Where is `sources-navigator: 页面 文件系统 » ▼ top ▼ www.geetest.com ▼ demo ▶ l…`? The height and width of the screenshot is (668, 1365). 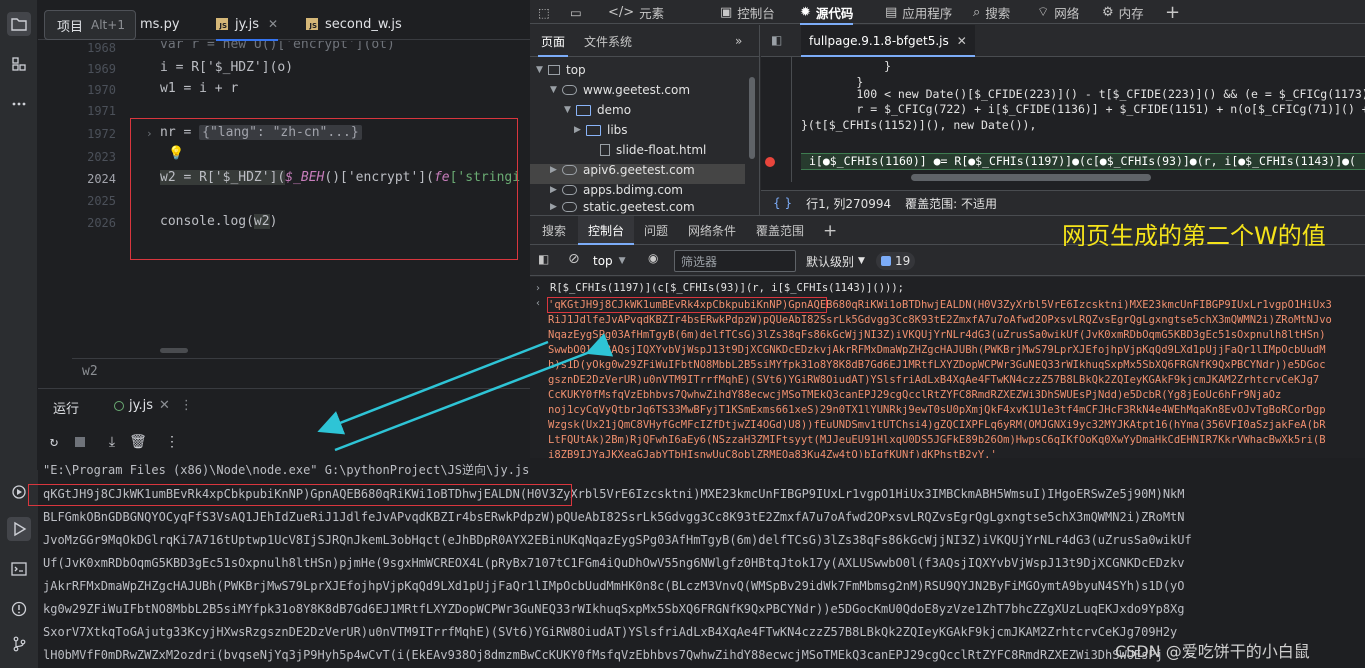
sources-navigator: 页面 文件系统 » ▼ top ▼ www.geetest.com ▼ demo ▶ l… is located at coordinates (645, 120).